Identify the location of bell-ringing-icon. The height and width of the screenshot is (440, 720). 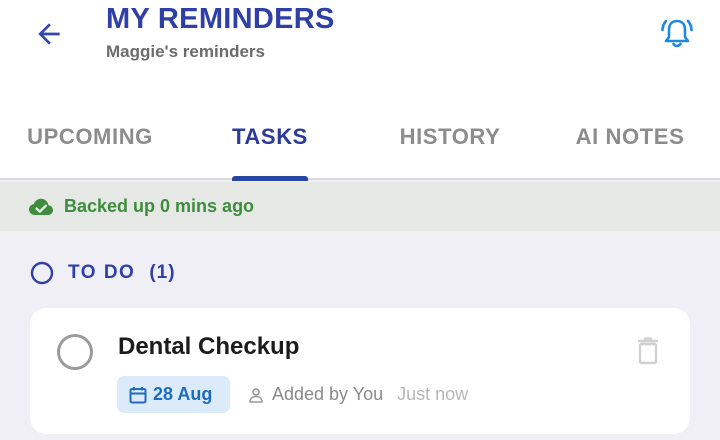
(677, 33).